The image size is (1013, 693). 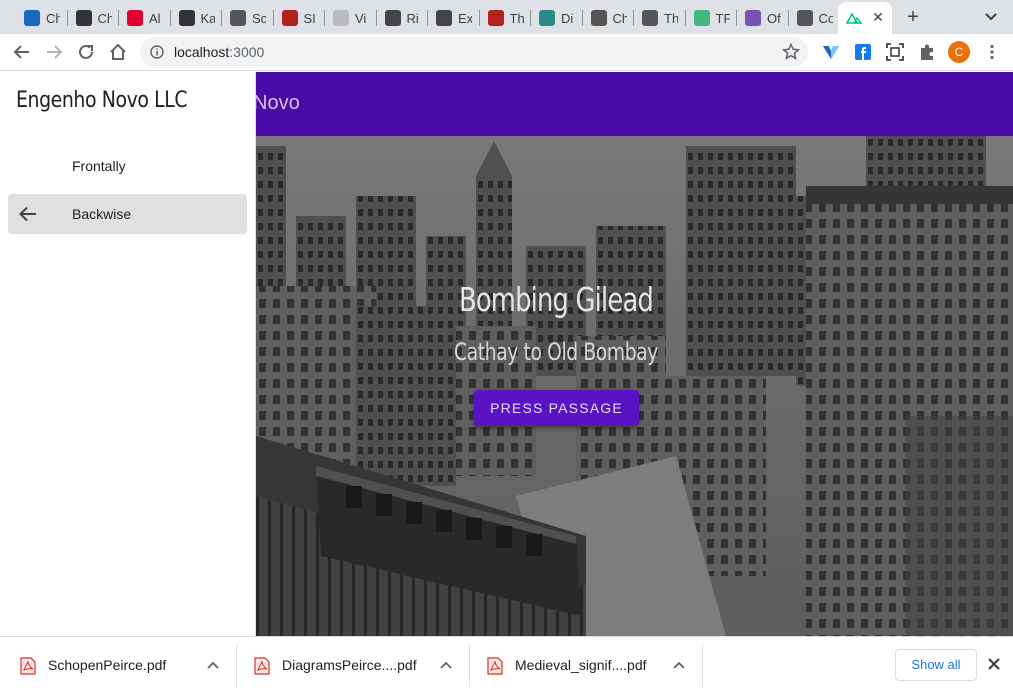 What do you see at coordinates (145, 18) in the screenshot?
I see `browser-tab: Al` at bounding box center [145, 18].